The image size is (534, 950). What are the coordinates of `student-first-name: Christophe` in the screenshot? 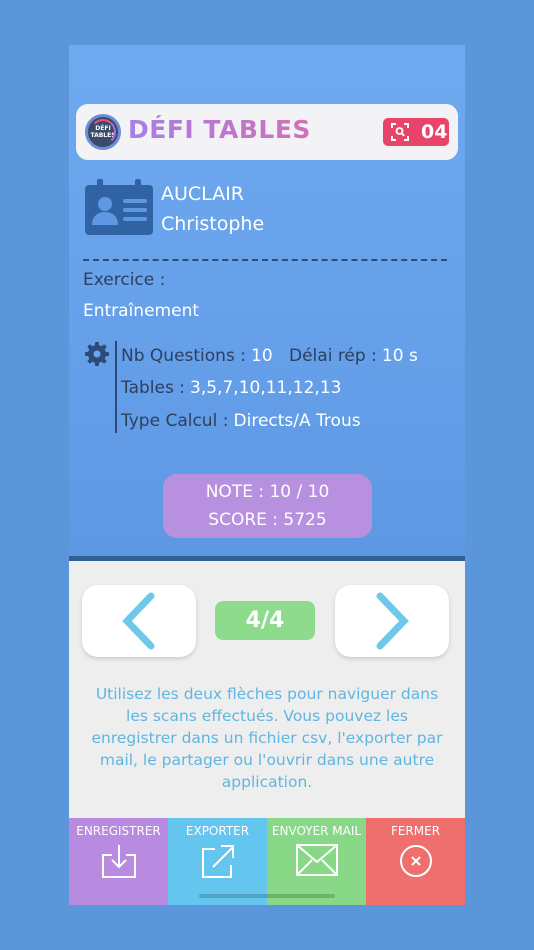 It's located at (213, 224).